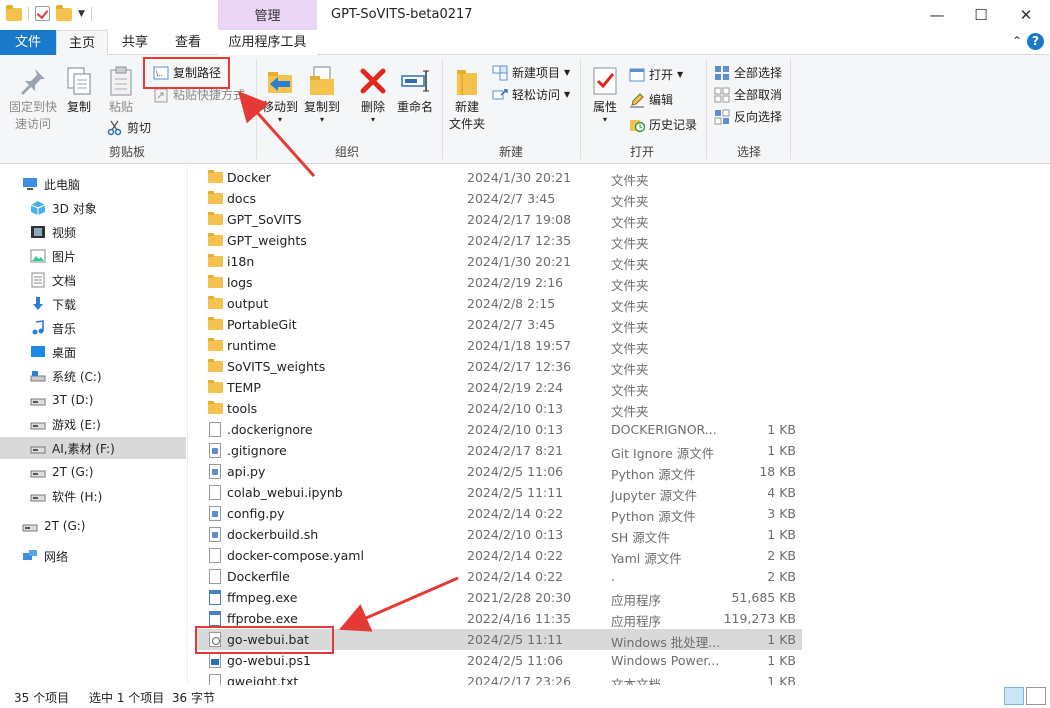 This screenshot has height=708, width=1050. What do you see at coordinates (1026, 15) in the screenshot?
I see `close-button: ✕` at bounding box center [1026, 15].